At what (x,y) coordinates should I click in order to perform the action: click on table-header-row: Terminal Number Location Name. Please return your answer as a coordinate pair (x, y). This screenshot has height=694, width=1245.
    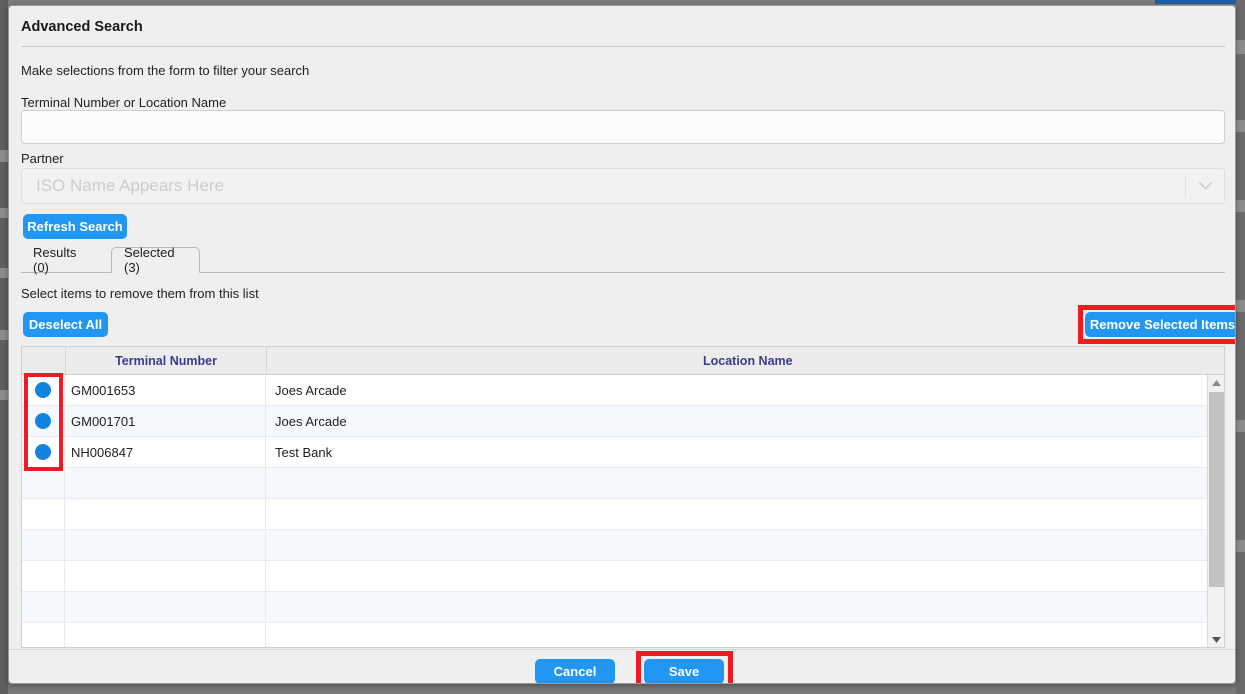
    Looking at the image, I should click on (623, 361).